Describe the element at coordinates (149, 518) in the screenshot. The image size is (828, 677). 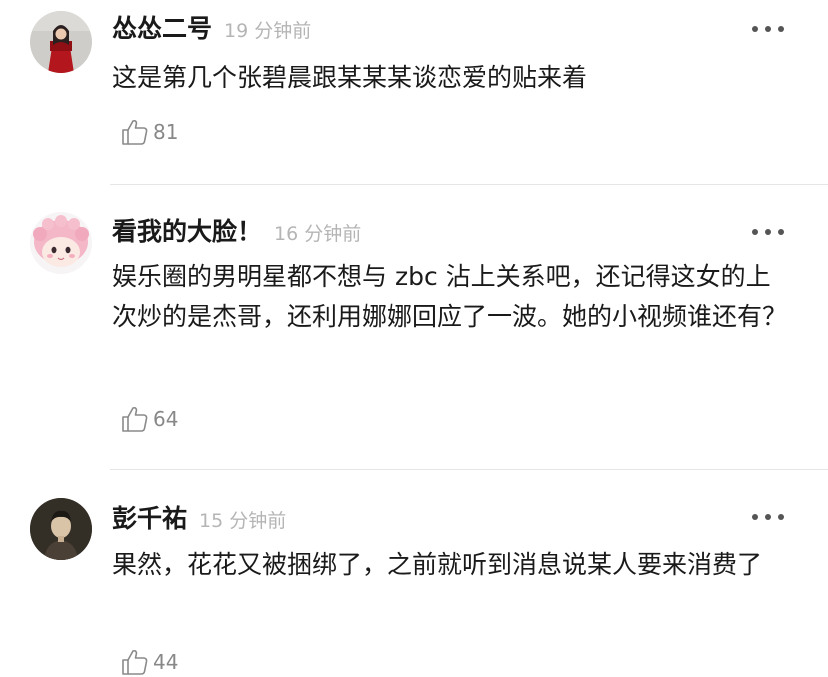
I see `username-text: 彭千祐` at that location.